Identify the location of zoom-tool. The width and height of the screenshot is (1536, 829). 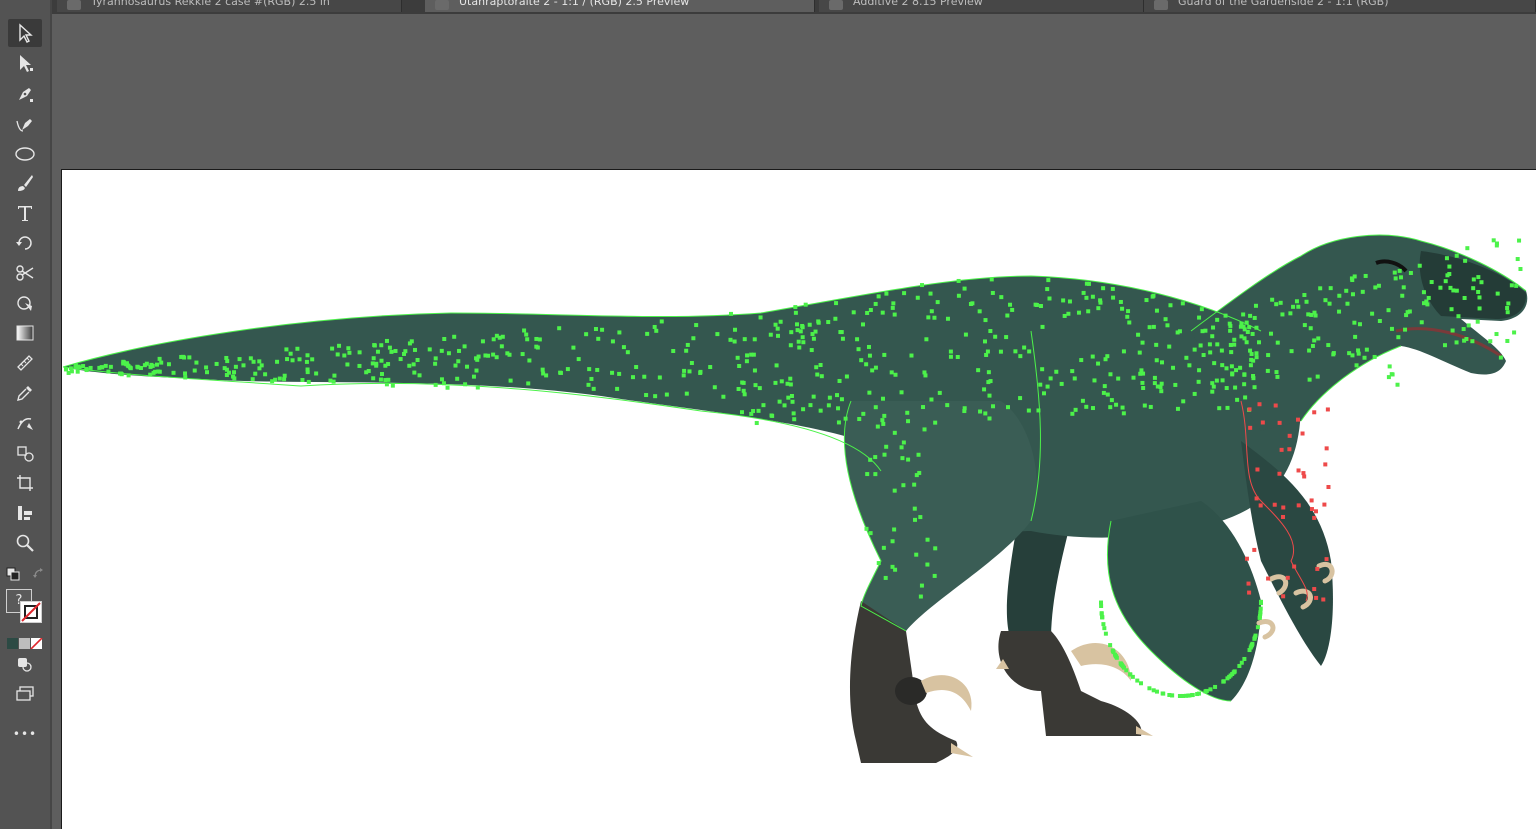
(25, 543).